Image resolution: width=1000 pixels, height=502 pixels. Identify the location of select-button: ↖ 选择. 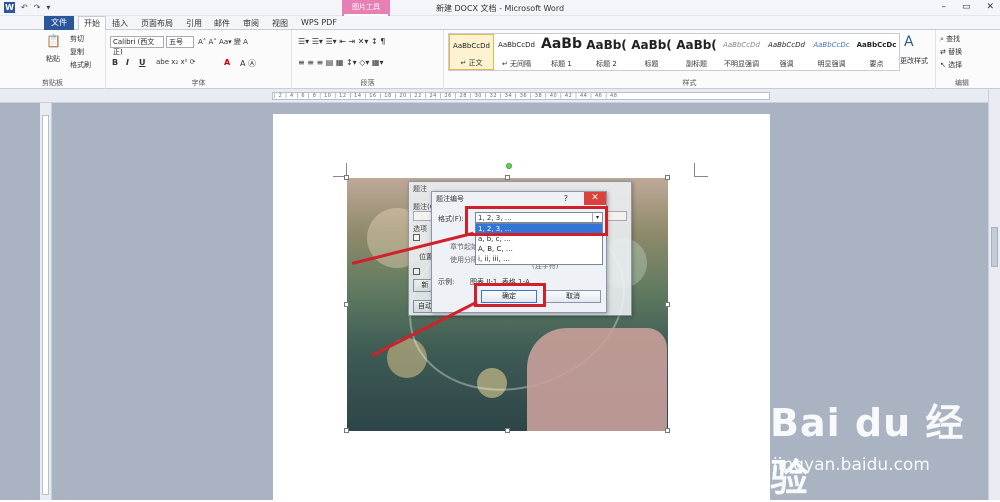
(951, 65).